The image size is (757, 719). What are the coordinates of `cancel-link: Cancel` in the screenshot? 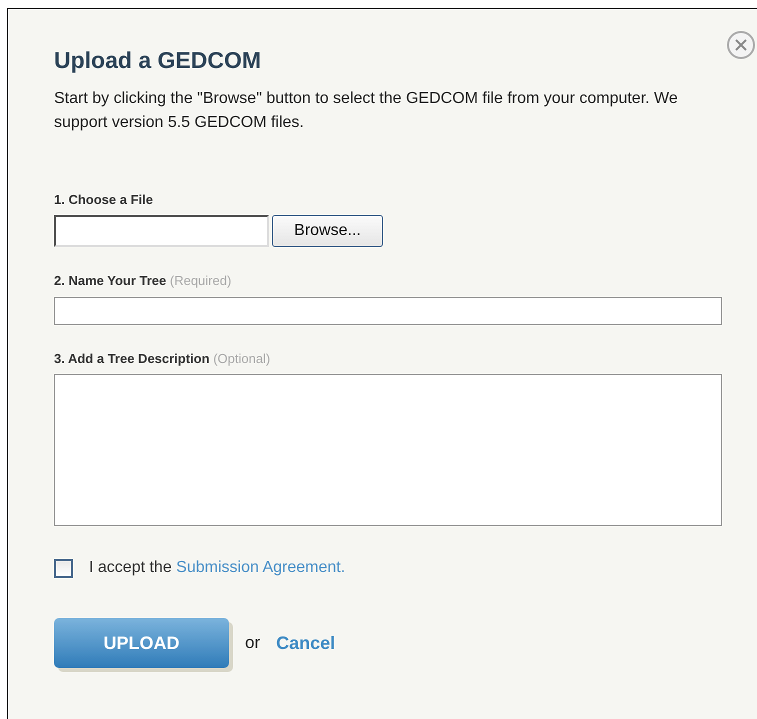 It's located at (306, 643).